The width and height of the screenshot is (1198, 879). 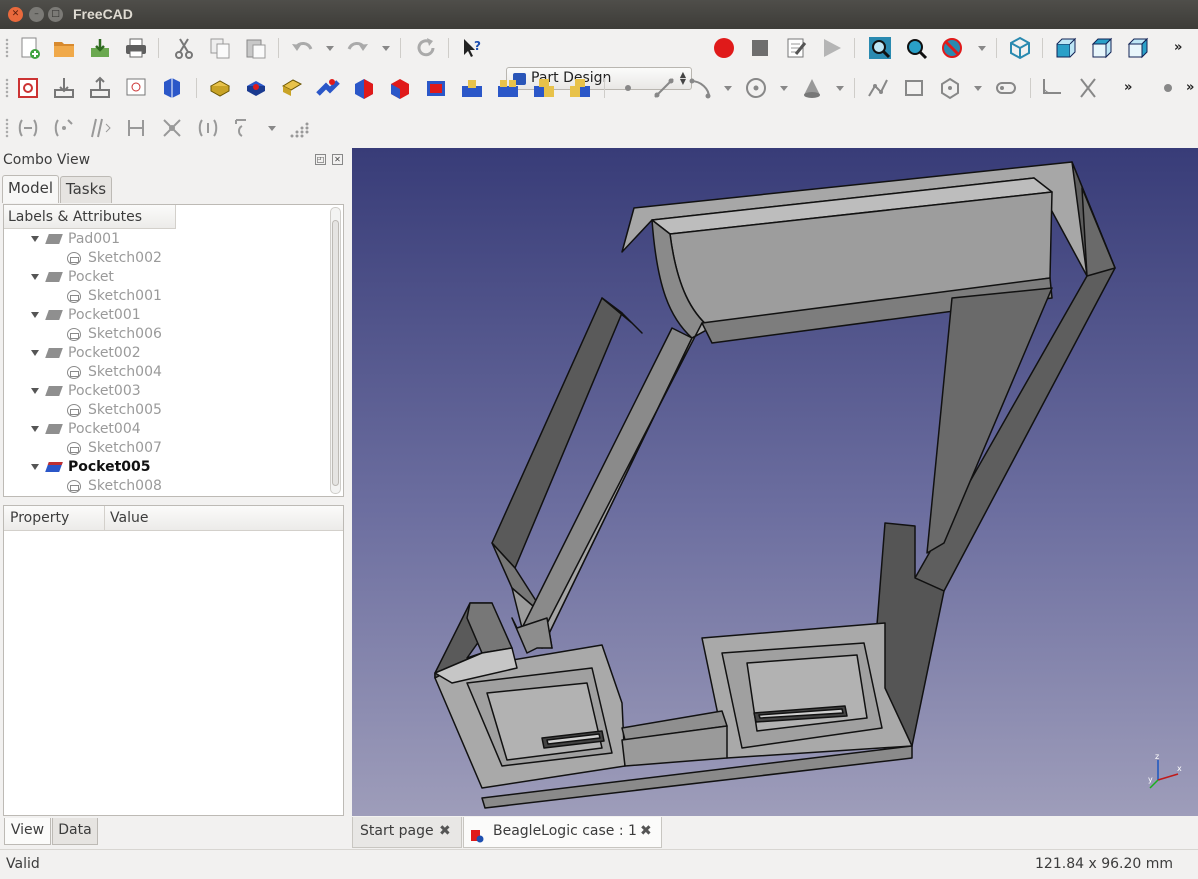 What do you see at coordinates (220, 88) in the screenshot?
I see `pad-icon` at bounding box center [220, 88].